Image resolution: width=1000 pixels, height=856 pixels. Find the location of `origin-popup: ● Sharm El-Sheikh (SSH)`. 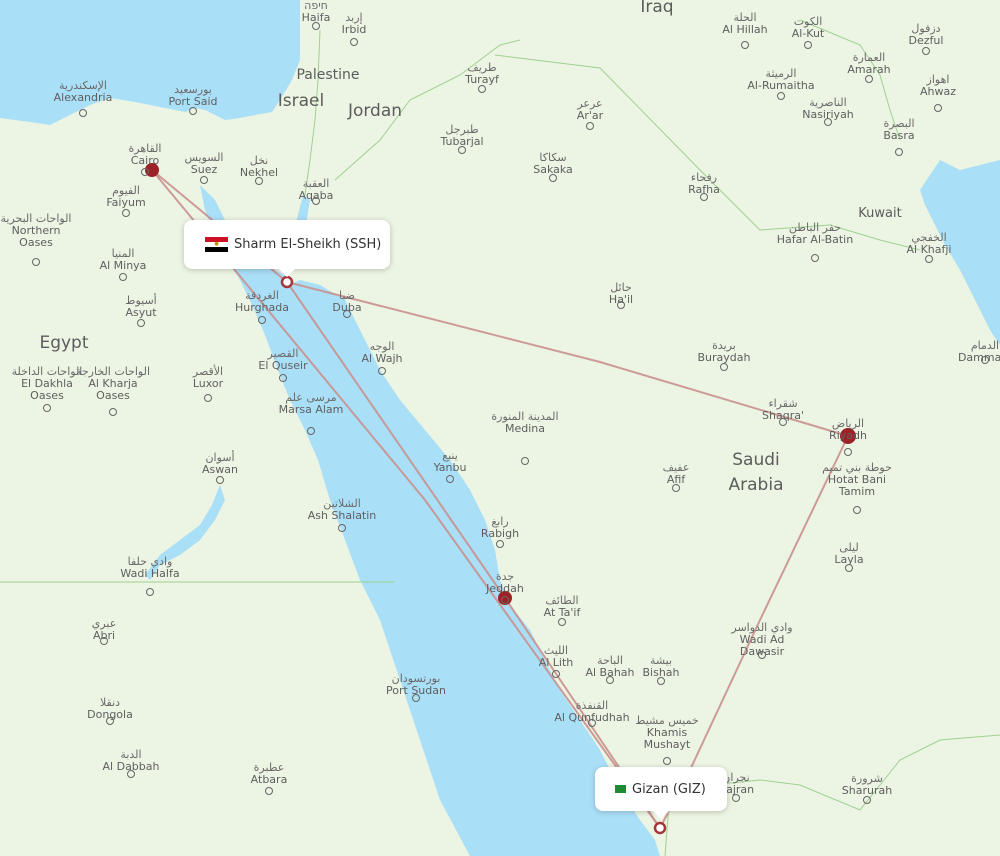

origin-popup: ● Sharm El-Sheikh (SSH) is located at coordinates (287, 248).